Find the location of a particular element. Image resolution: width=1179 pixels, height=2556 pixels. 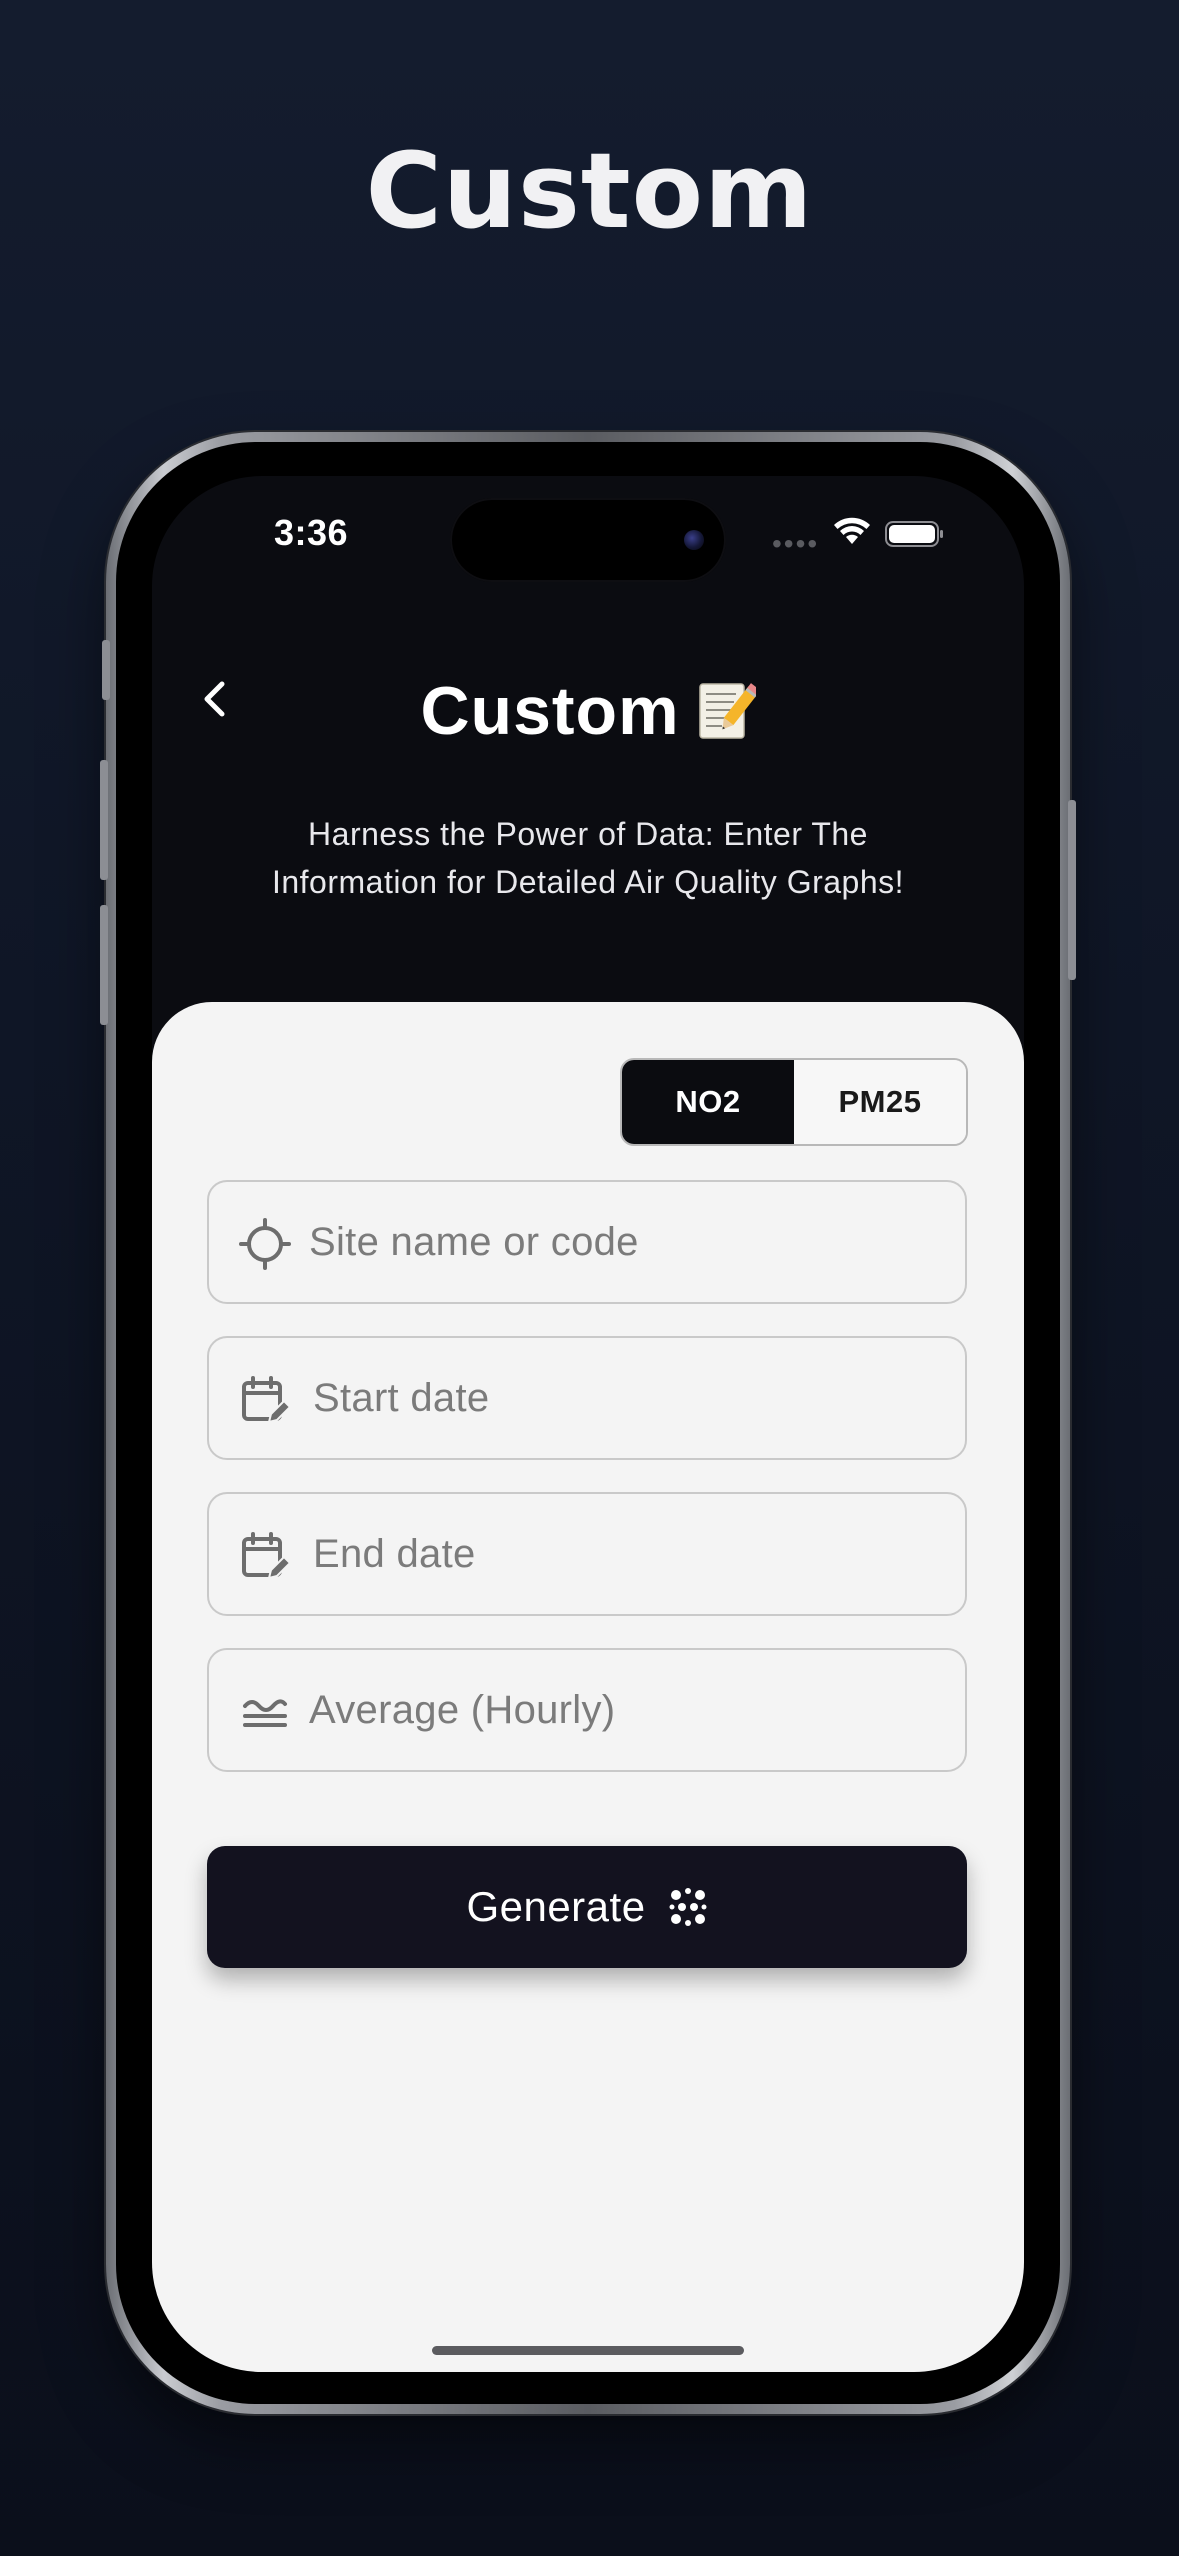

generate-button: Generate is located at coordinates (587, 1907).